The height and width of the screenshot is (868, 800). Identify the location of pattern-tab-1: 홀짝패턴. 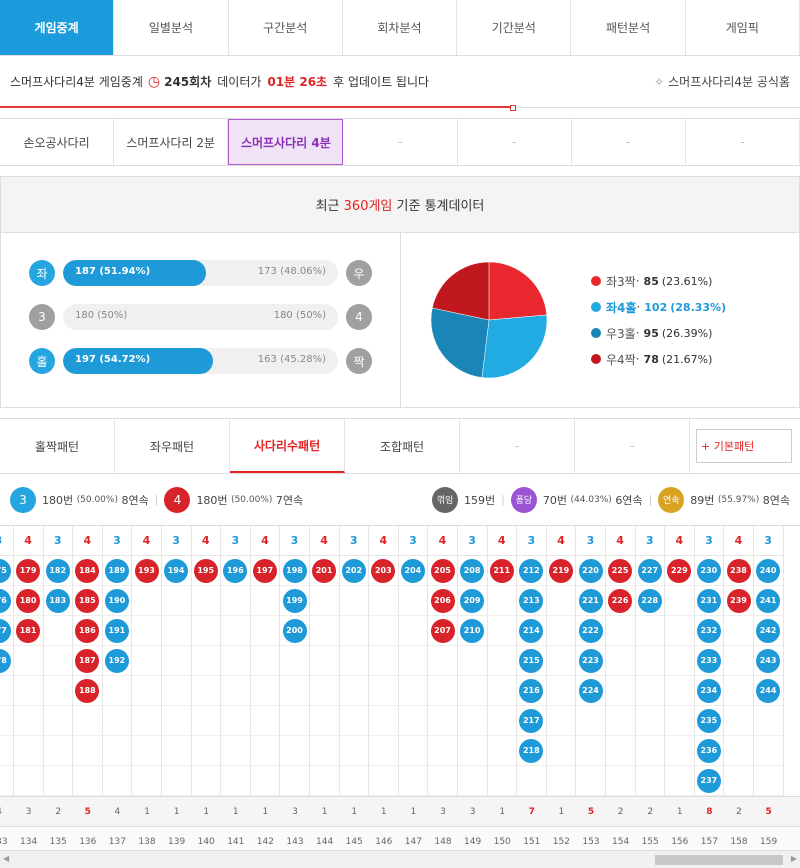
(57, 446).